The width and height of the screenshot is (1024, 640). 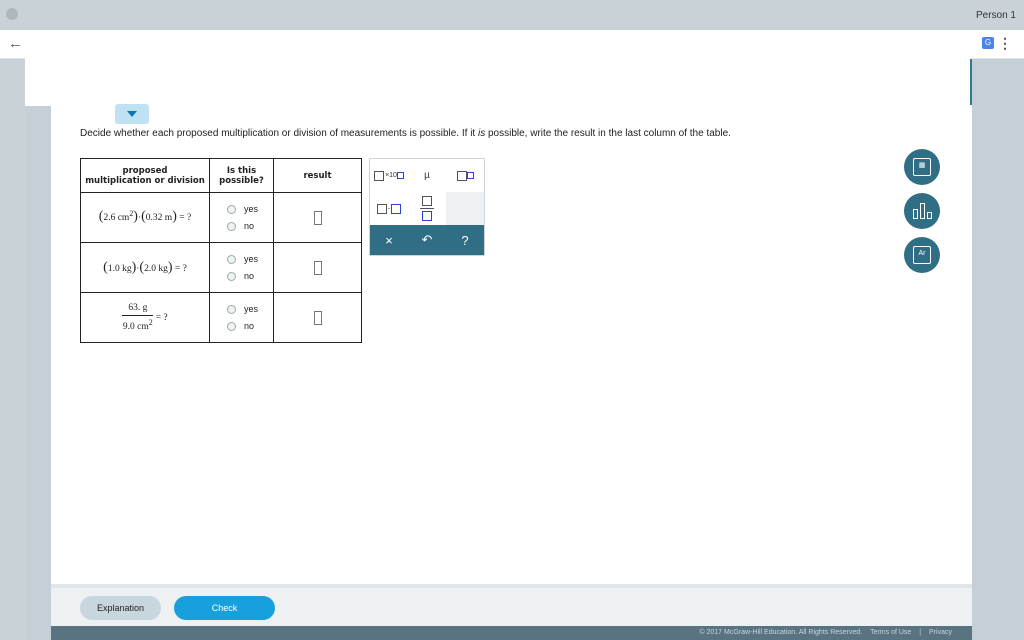 I want to click on expression-3: 63. g 9.0 cm2 = ?, so click(x=145, y=317).